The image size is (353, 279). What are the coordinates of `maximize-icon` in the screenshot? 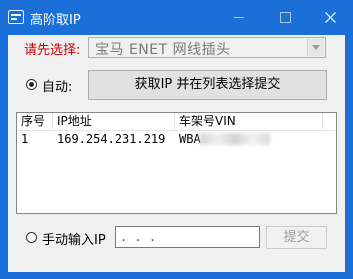 It's located at (285, 17).